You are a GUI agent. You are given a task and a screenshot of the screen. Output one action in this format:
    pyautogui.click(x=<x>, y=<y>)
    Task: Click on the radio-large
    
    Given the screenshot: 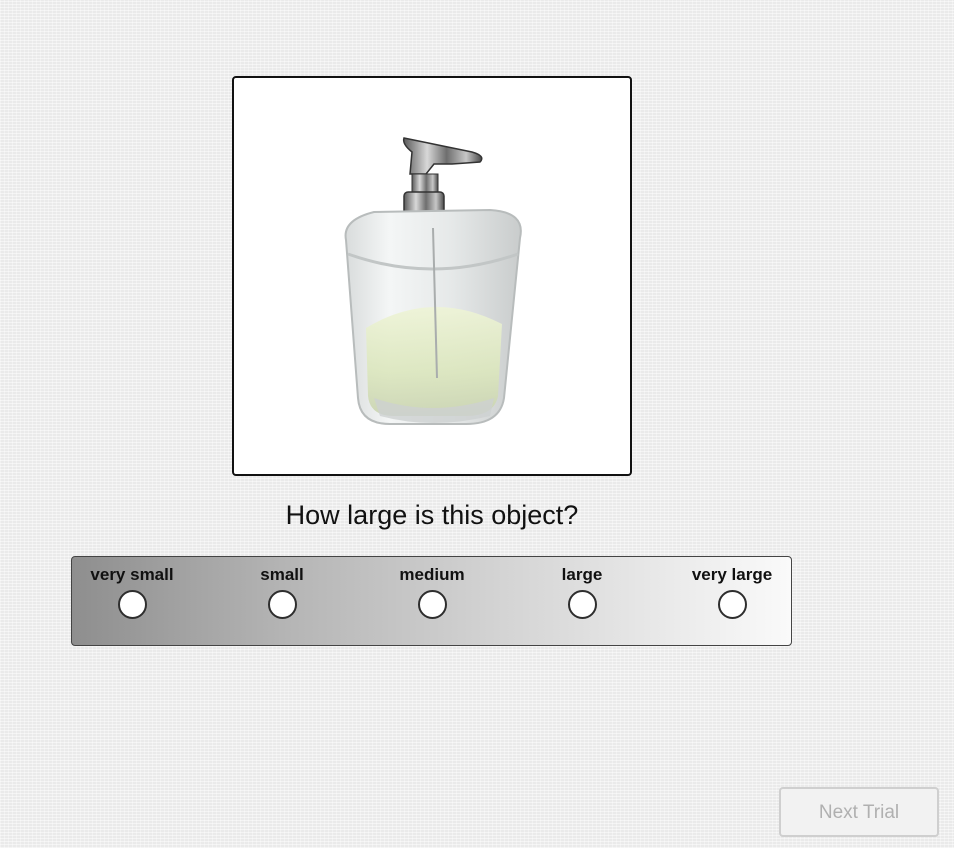 What is the action you would take?
    pyautogui.click(x=582, y=604)
    